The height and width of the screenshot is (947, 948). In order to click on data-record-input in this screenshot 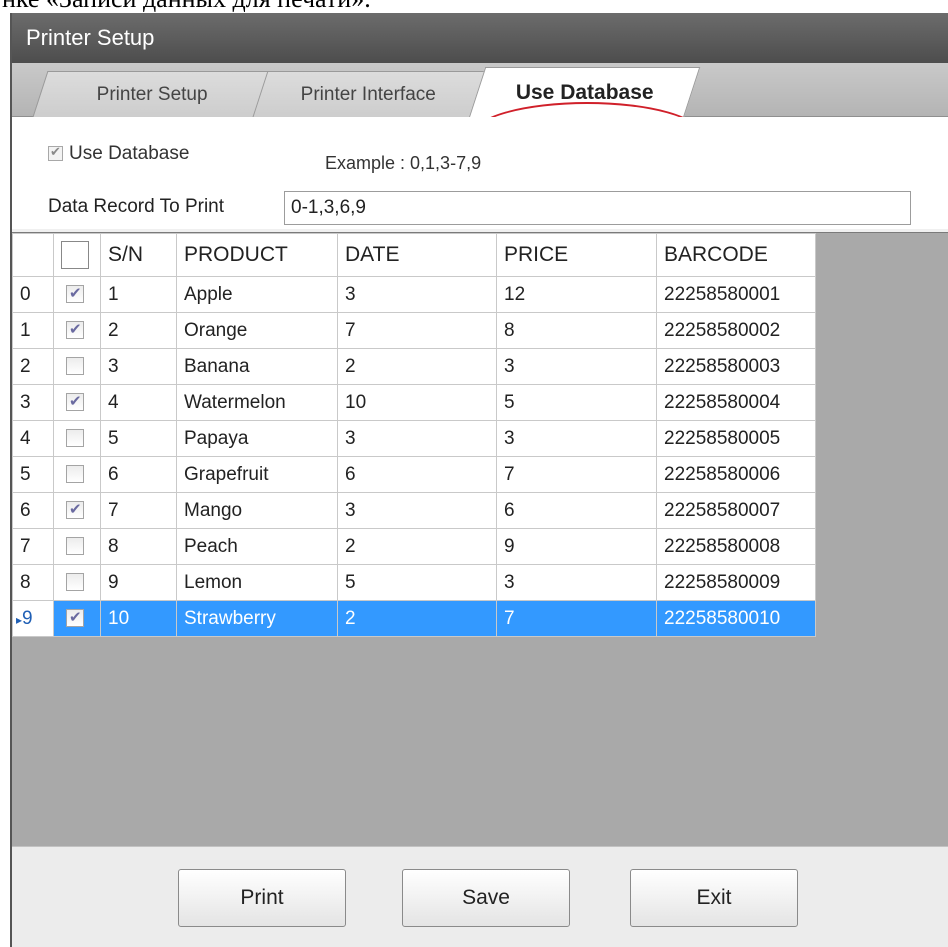, I will do `click(597, 208)`.